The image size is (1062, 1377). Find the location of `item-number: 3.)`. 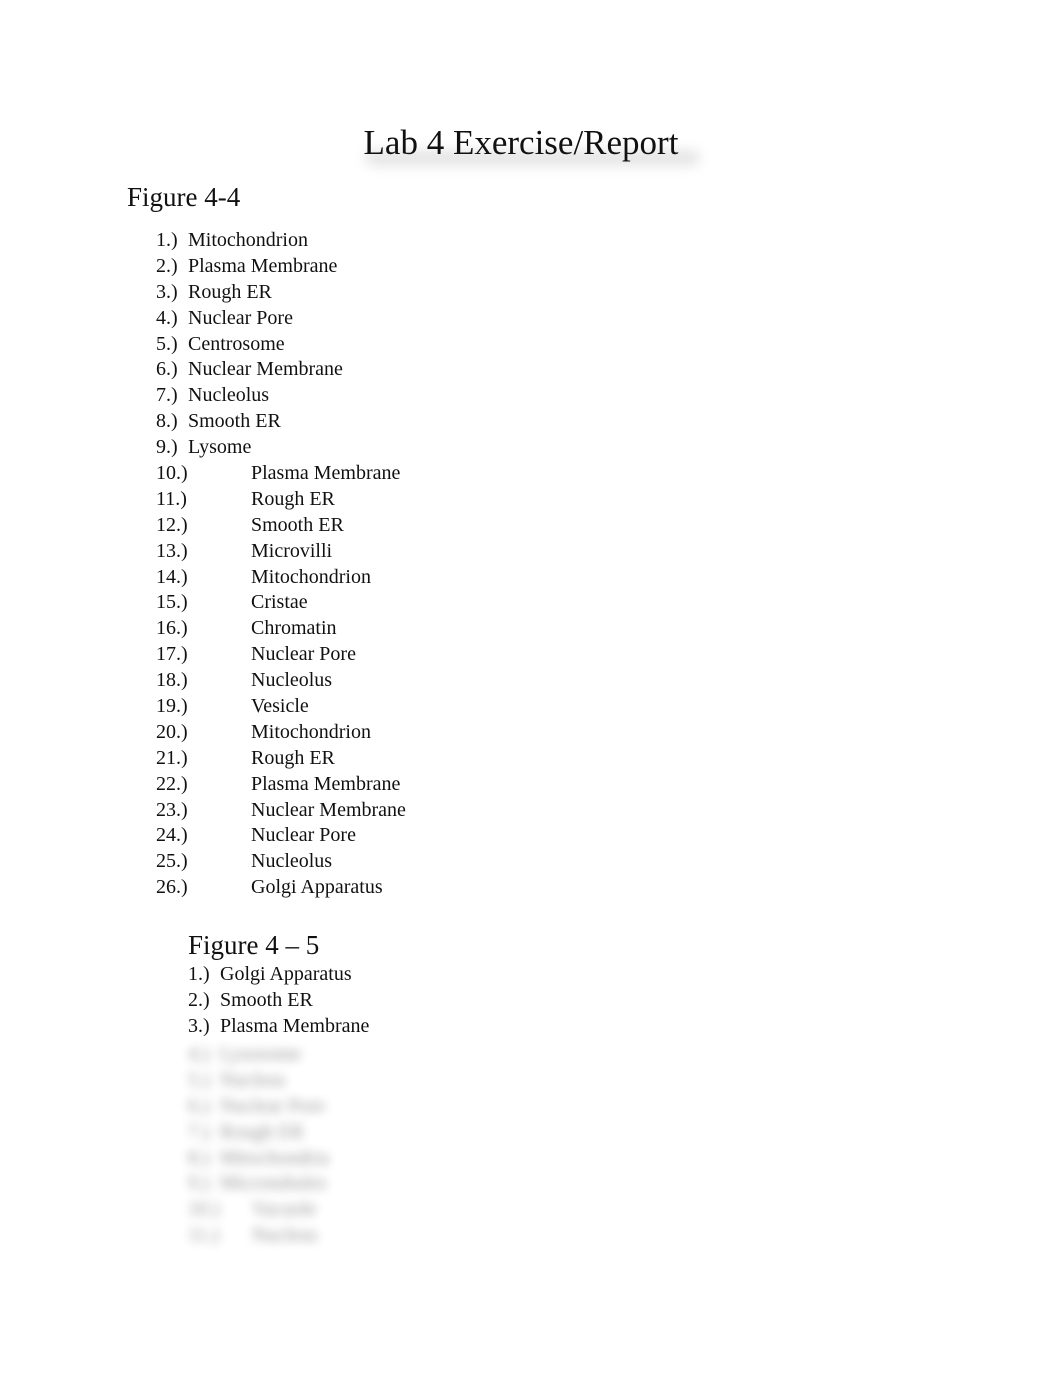

item-number: 3.) is located at coordinates (167, 291).